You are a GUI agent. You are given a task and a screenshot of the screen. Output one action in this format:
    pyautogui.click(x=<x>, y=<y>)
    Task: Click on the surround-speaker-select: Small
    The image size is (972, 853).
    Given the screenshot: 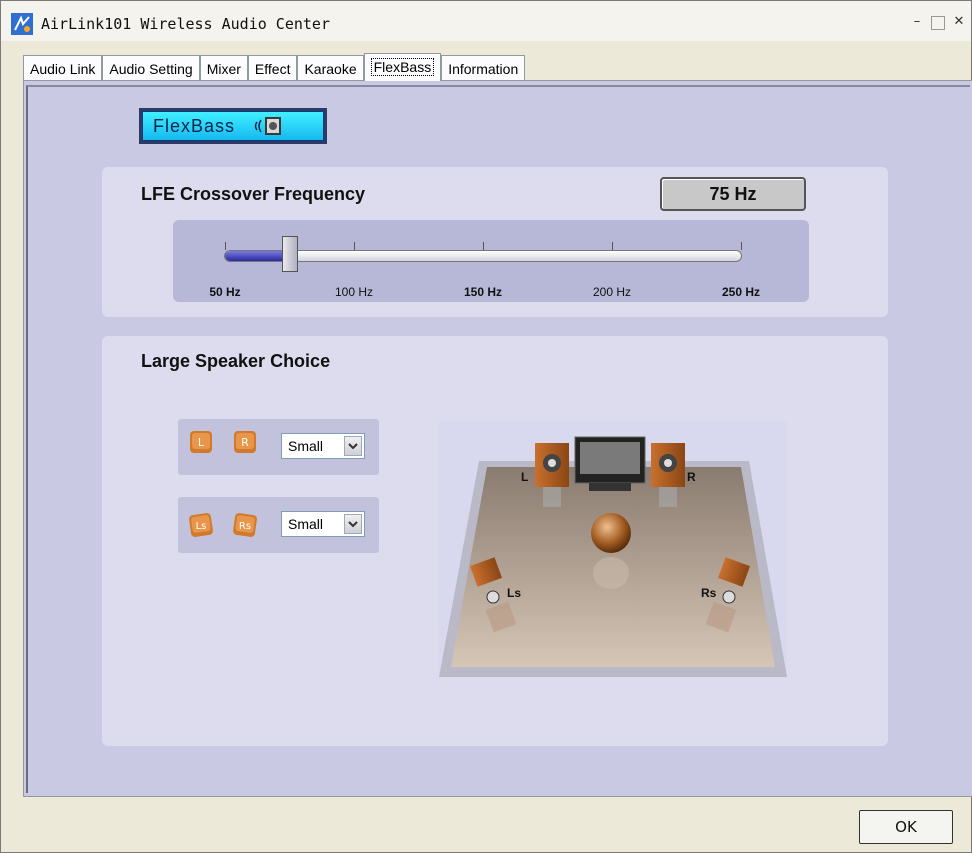 What is the action you would take?
    pyautogui.click(x=323, y=524)
    